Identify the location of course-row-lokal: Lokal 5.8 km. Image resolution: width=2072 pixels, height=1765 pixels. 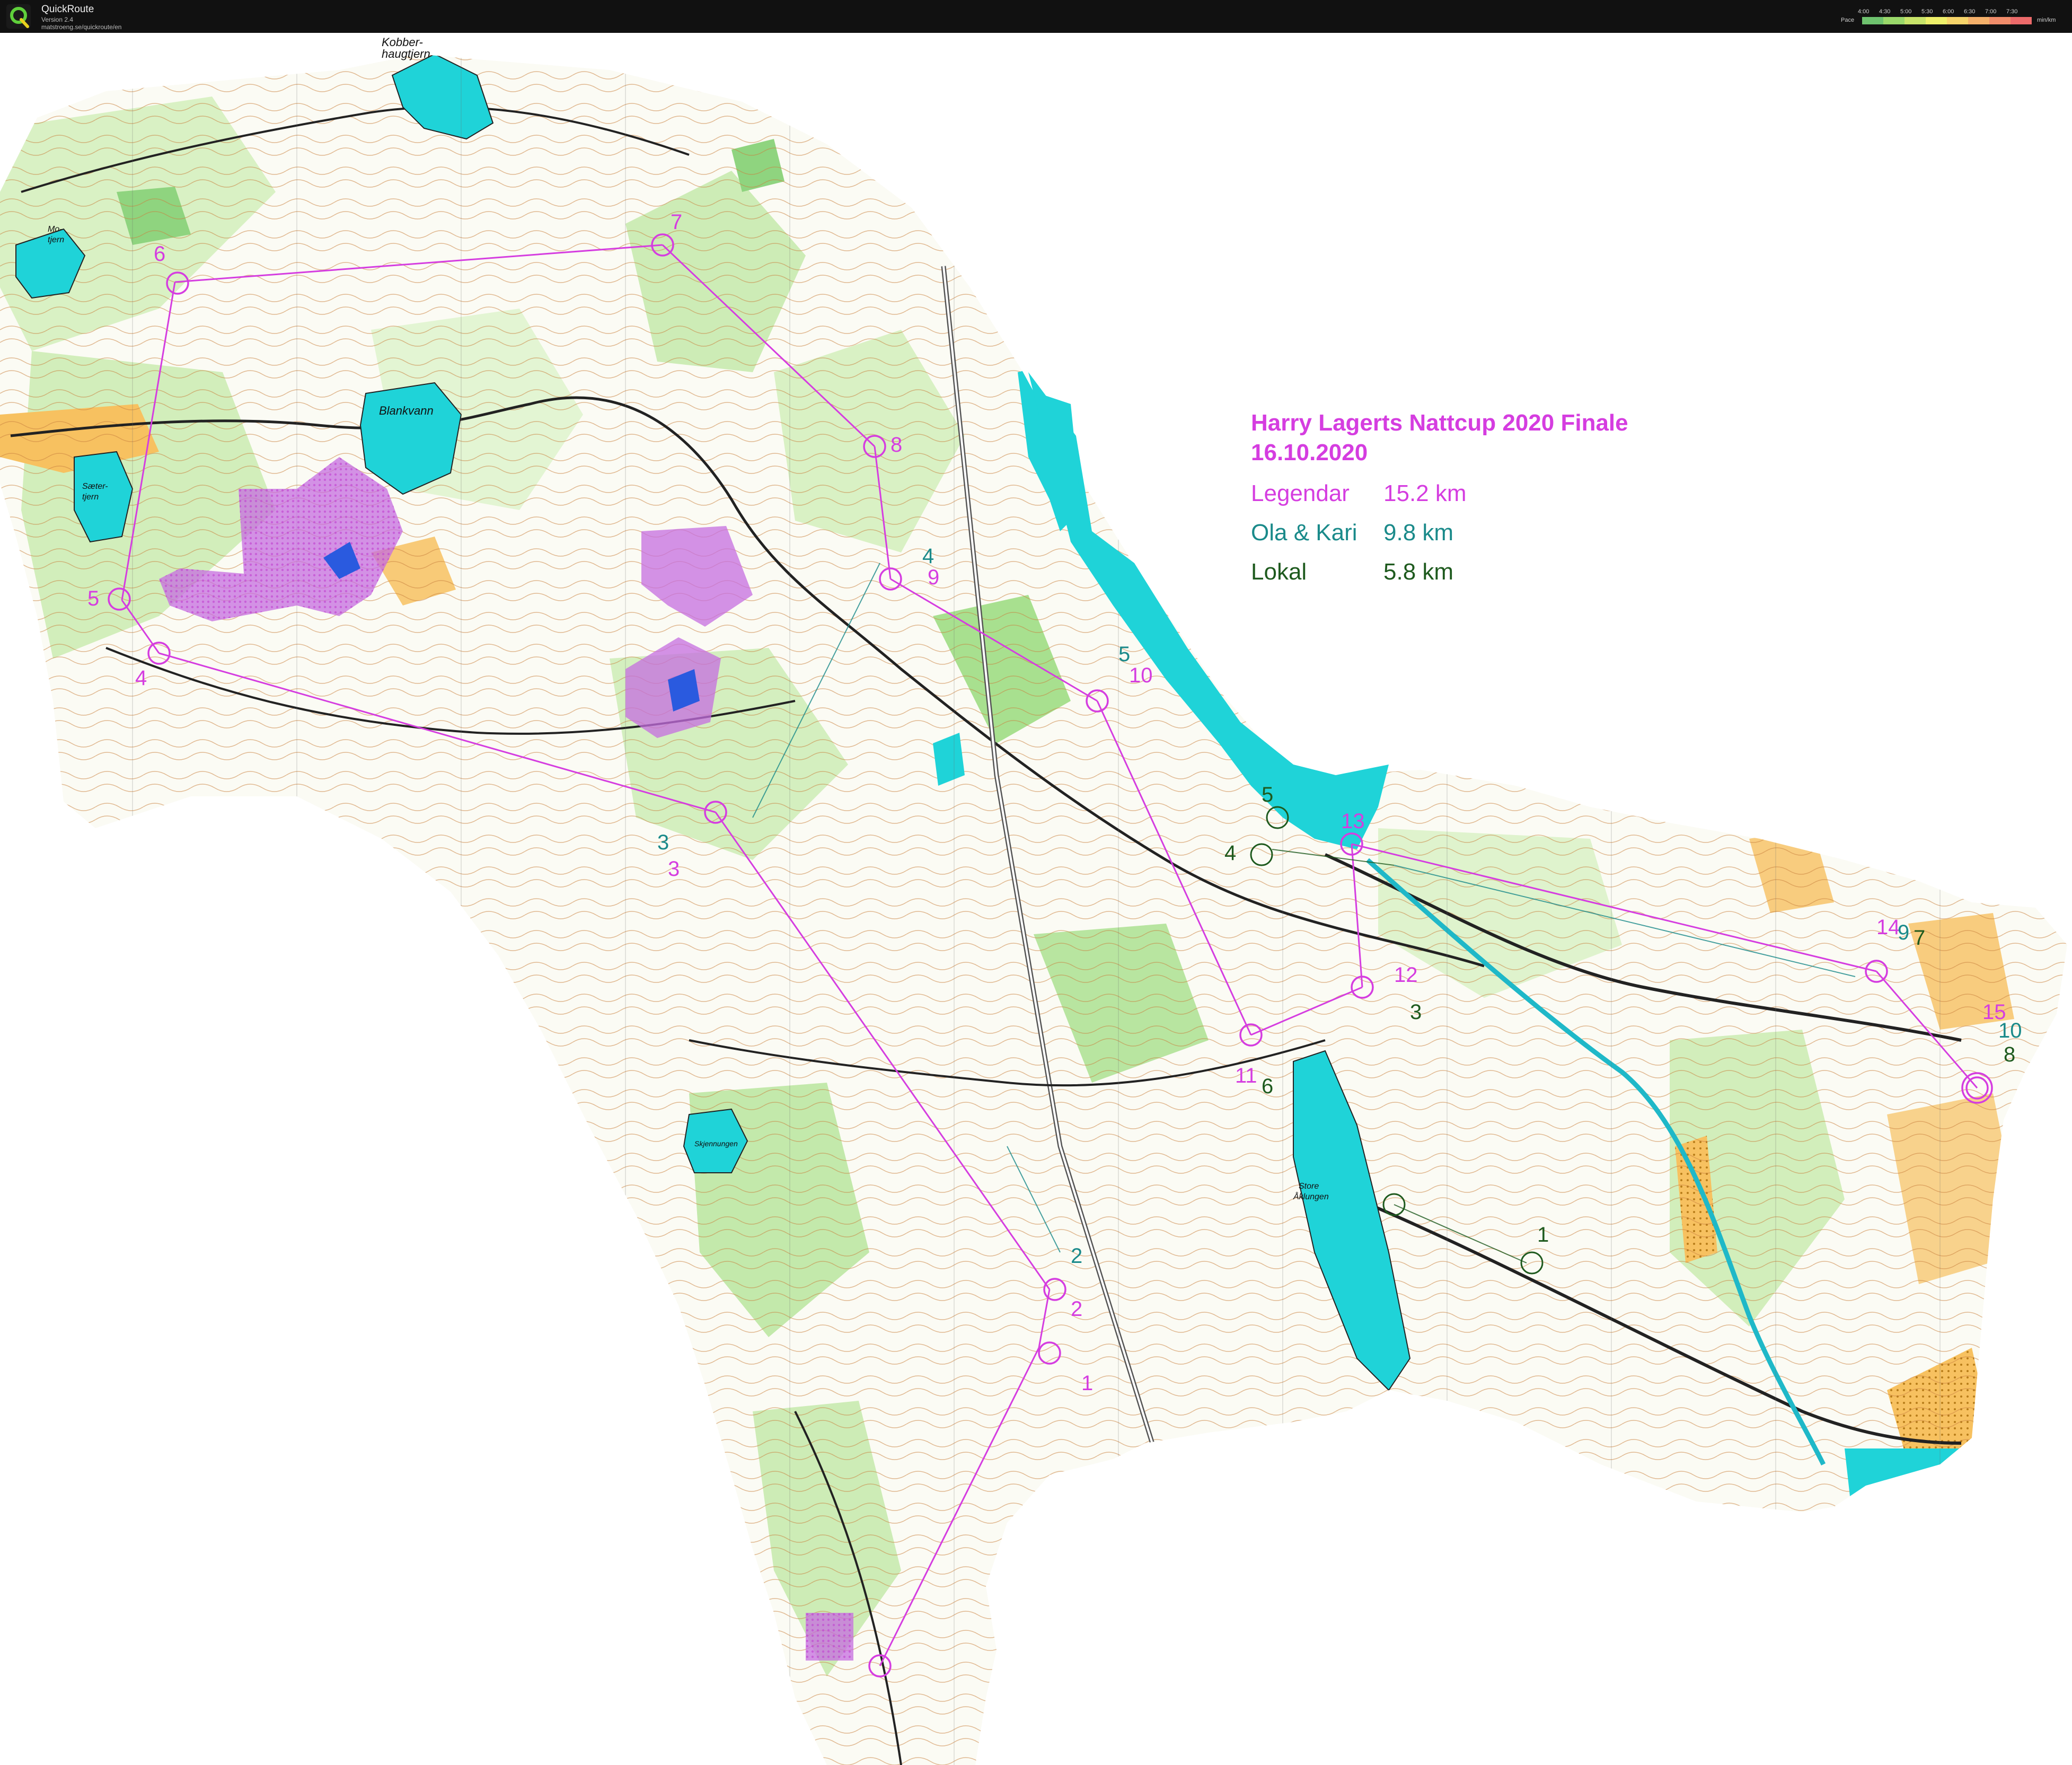
(1439, 572).